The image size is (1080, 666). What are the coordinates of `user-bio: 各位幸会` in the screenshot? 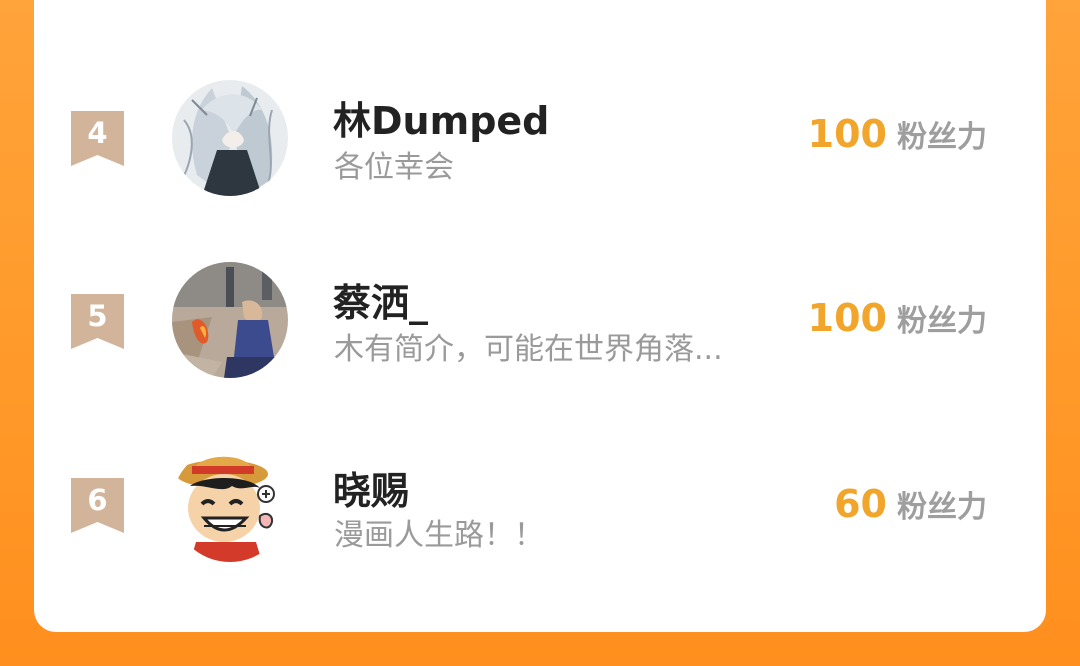 It's located at (394, 167).